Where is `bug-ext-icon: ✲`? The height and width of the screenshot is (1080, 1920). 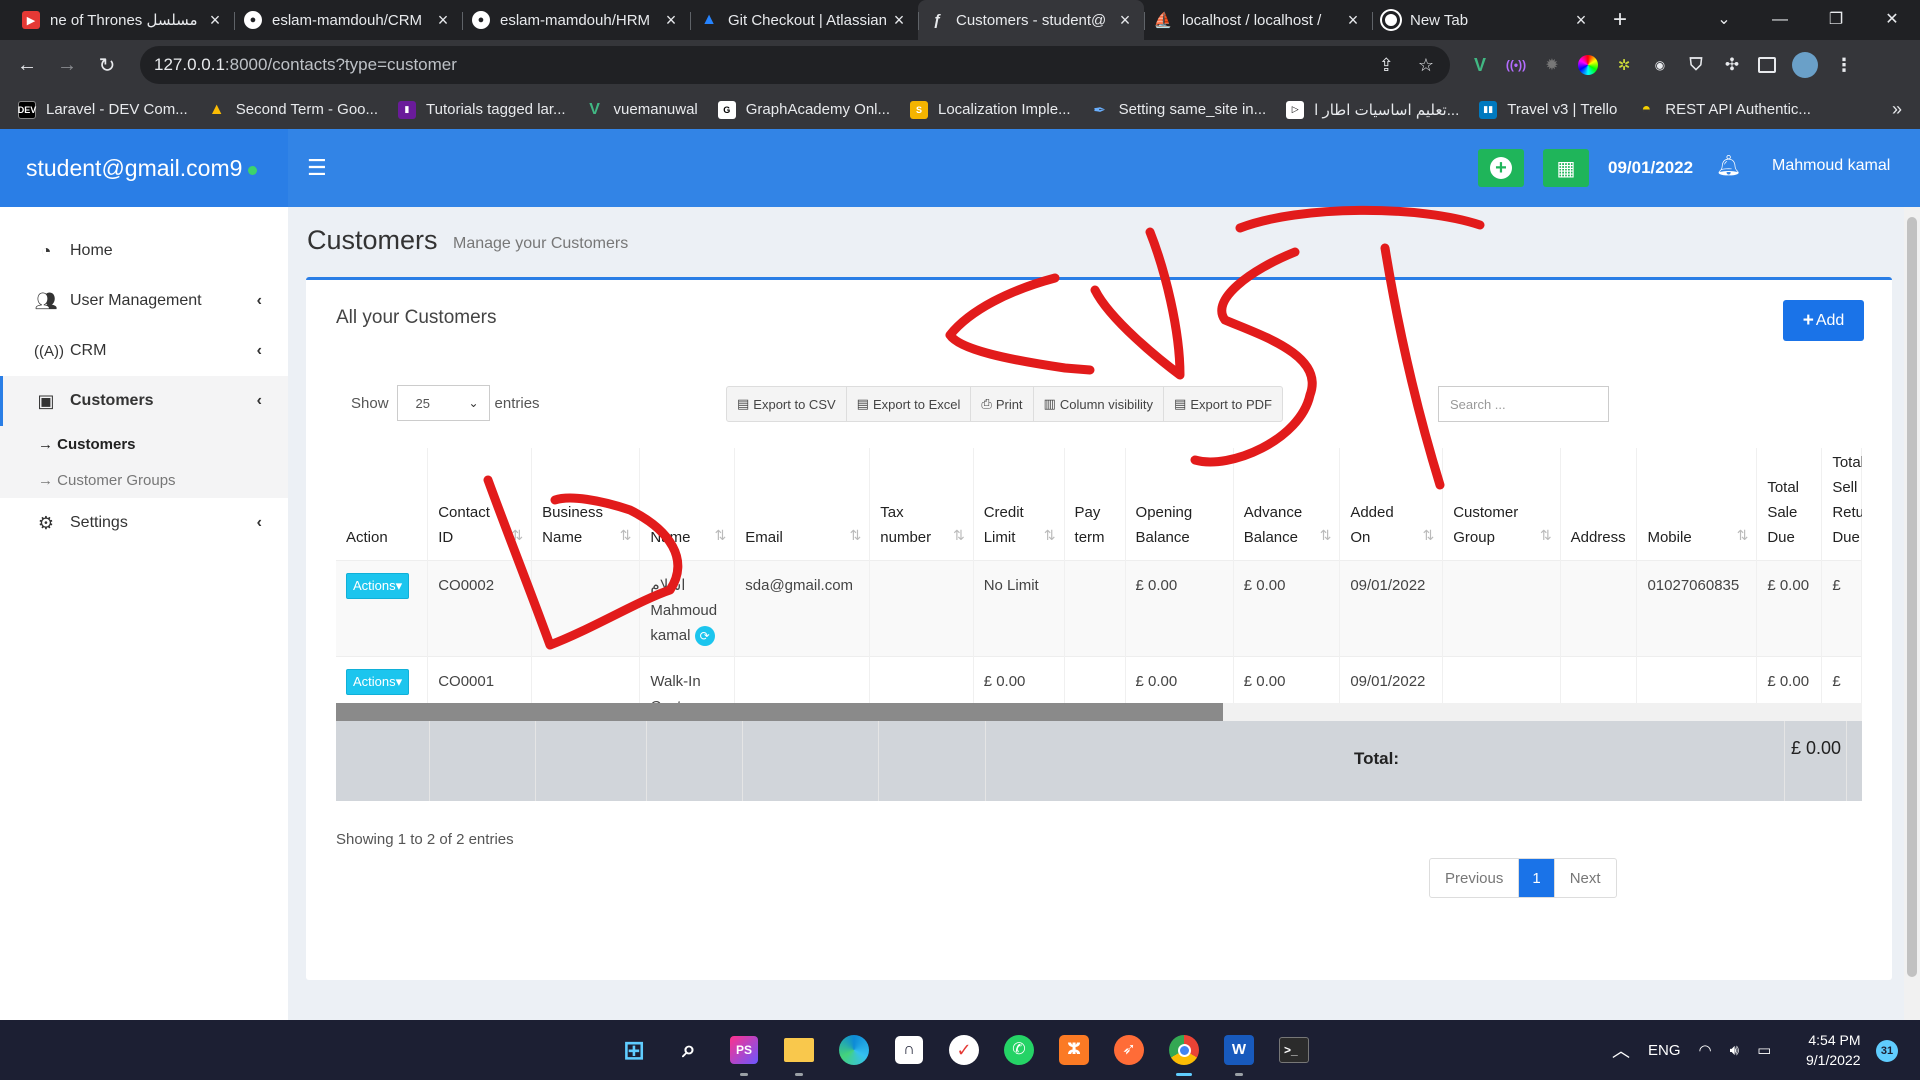 bug-ext-icon: ✲ is located at coordinates (1624, 65).